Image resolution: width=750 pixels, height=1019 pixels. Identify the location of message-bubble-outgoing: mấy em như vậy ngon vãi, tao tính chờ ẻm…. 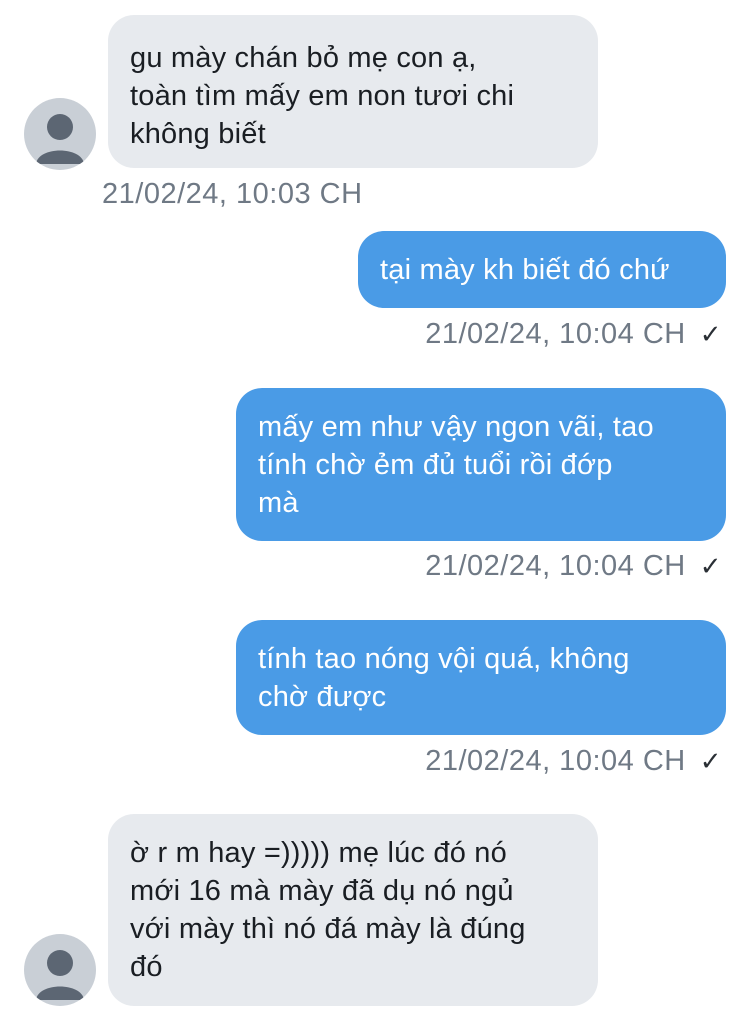
(481, 464).